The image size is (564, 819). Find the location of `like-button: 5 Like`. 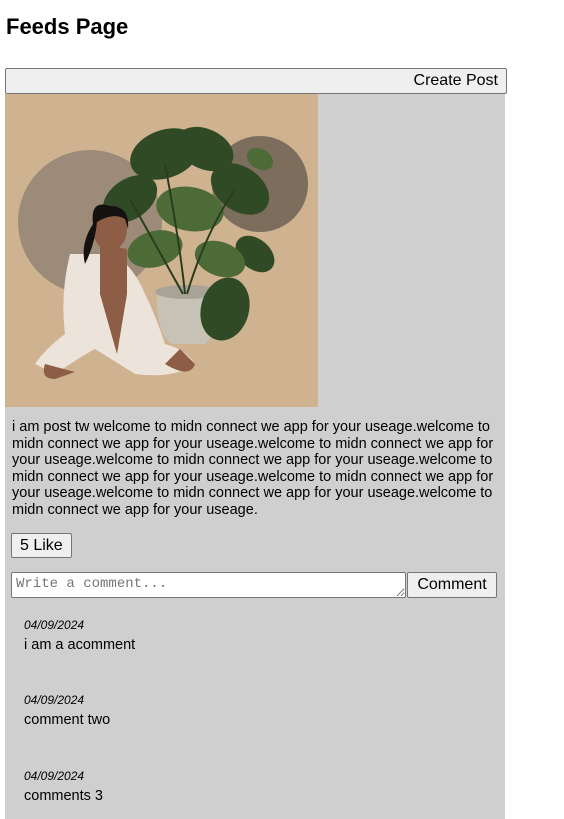

like-button: 5 Like is located at coordinates (41, 545).